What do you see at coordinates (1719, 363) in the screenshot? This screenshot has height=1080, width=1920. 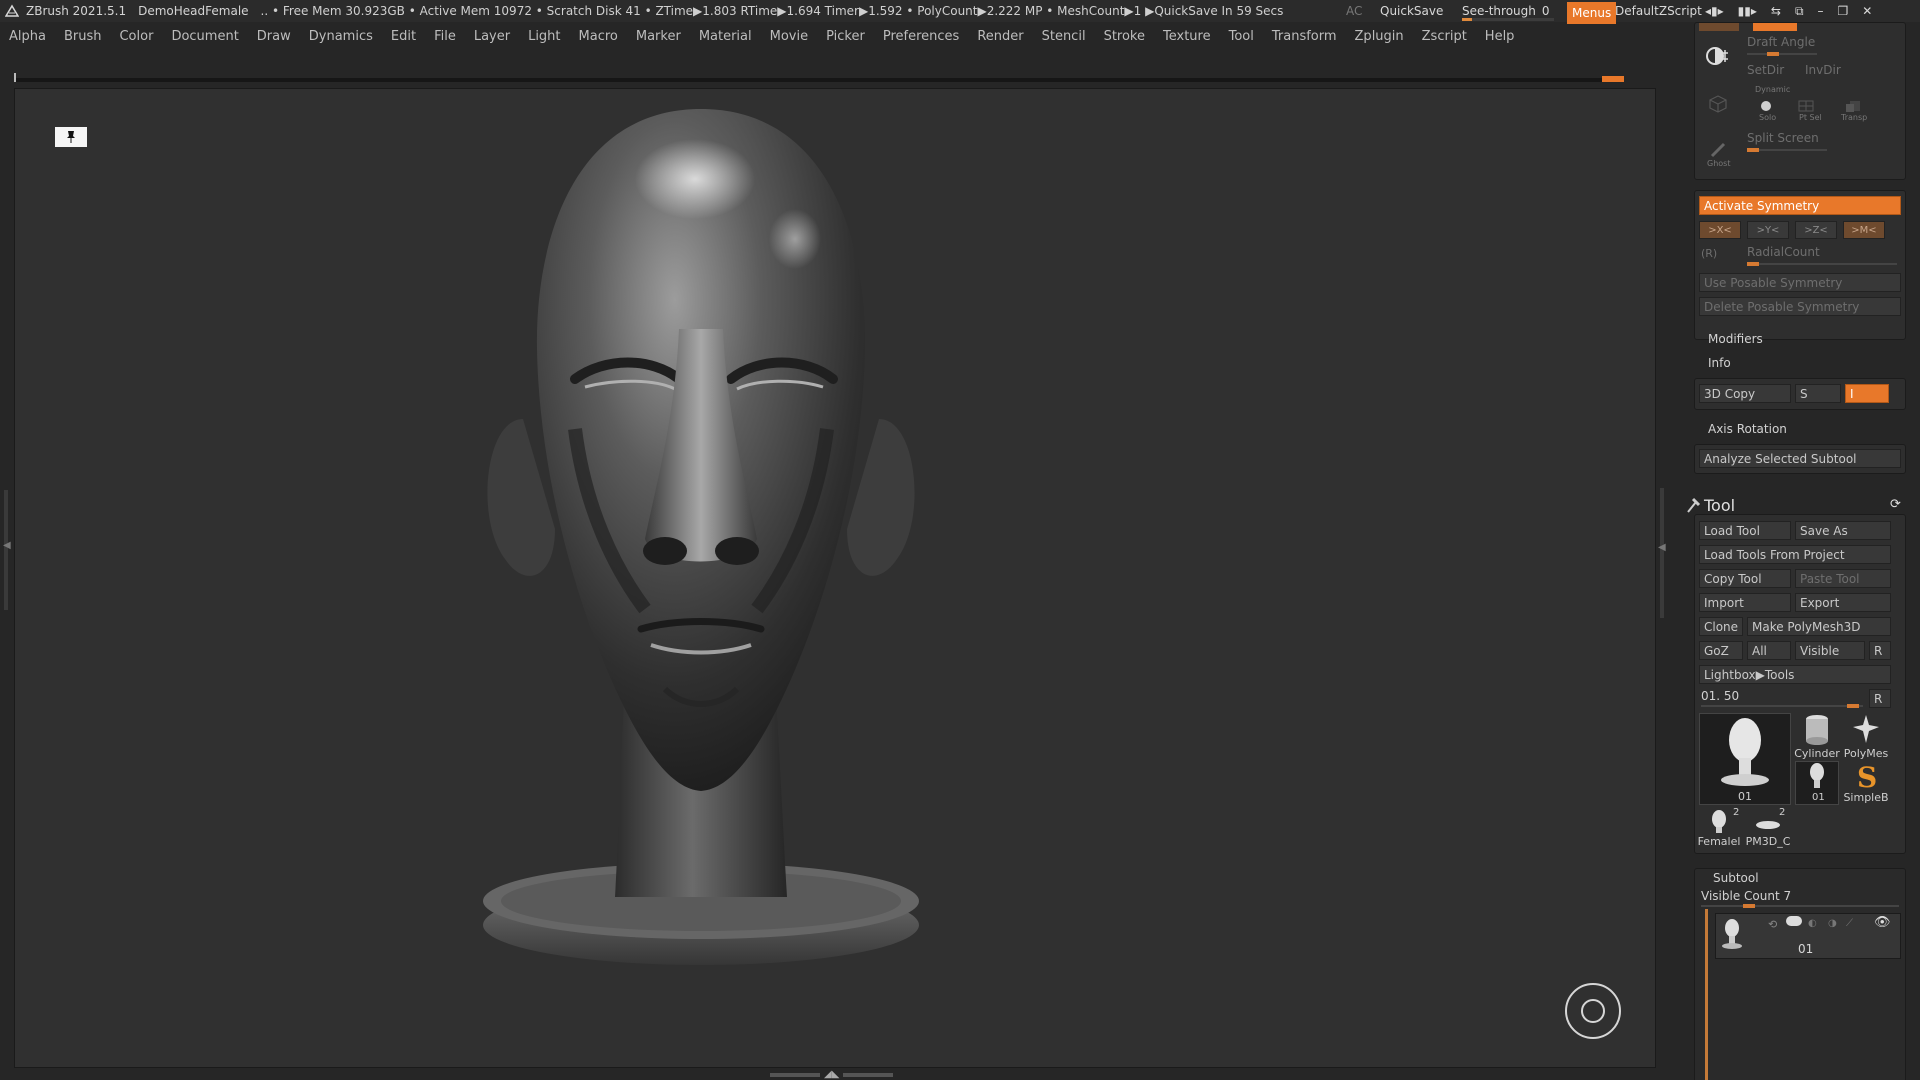 I see `info-subpalette: Info` at bounding box center [1719, 363].